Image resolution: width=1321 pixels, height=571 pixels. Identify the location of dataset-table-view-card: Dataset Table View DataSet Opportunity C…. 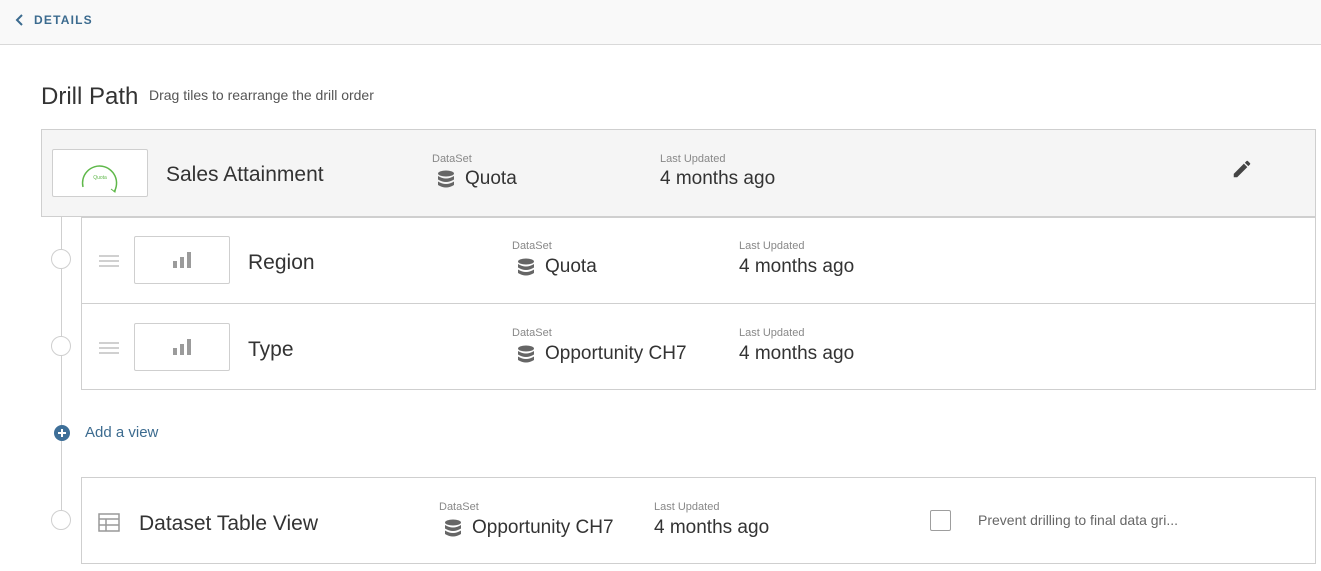
(698, 520).